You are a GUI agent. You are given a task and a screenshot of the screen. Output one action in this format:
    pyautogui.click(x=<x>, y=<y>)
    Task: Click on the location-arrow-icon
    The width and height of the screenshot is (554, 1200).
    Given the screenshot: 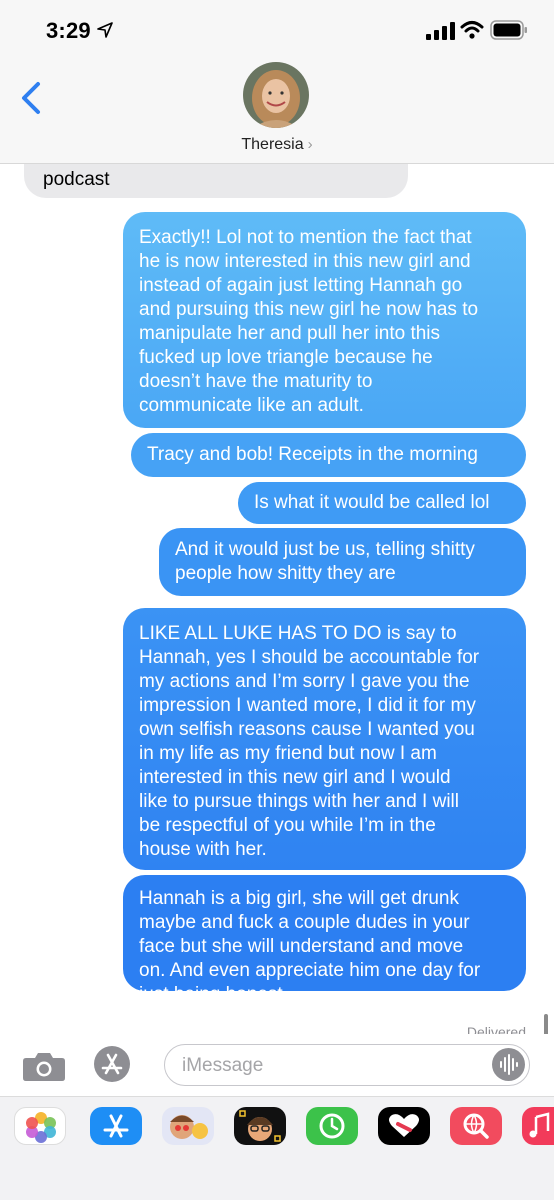 What is the action you would take?
    pyautogui.click(x=105, y=30)
    